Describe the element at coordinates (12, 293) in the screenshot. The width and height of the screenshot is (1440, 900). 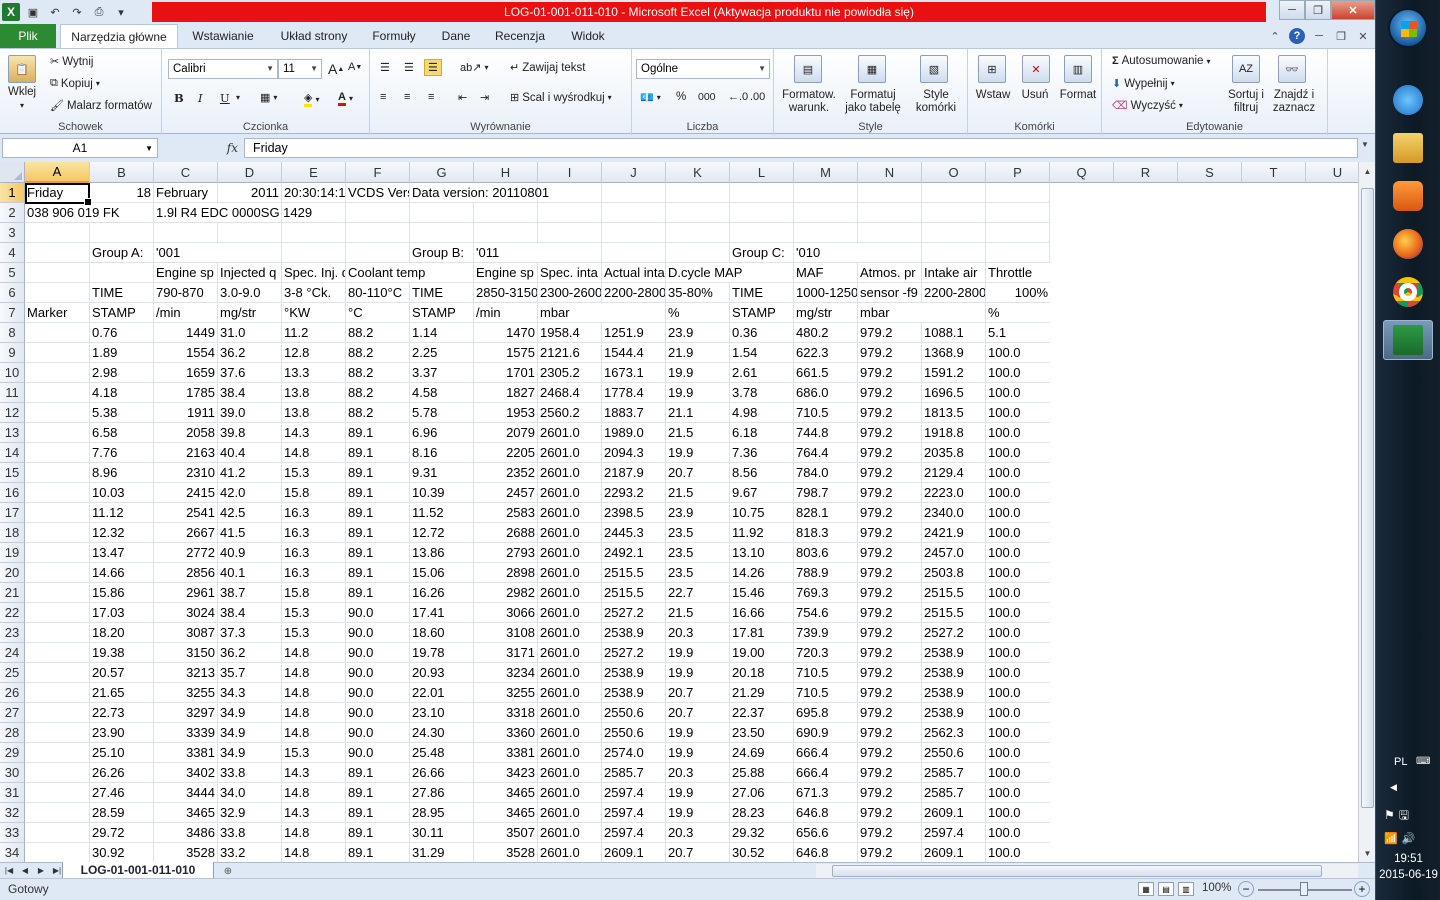
I see `row-header: 6` at that location.